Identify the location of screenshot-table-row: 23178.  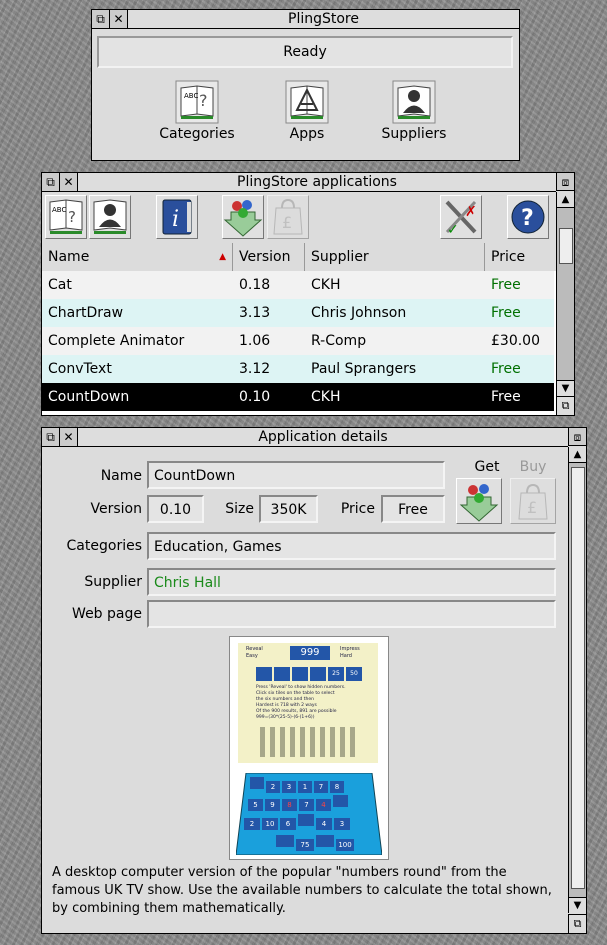
(297, 785).